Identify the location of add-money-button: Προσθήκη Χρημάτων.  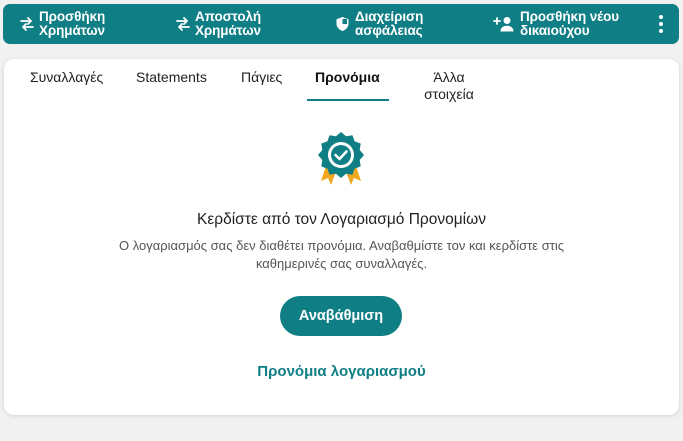
(62, 24).